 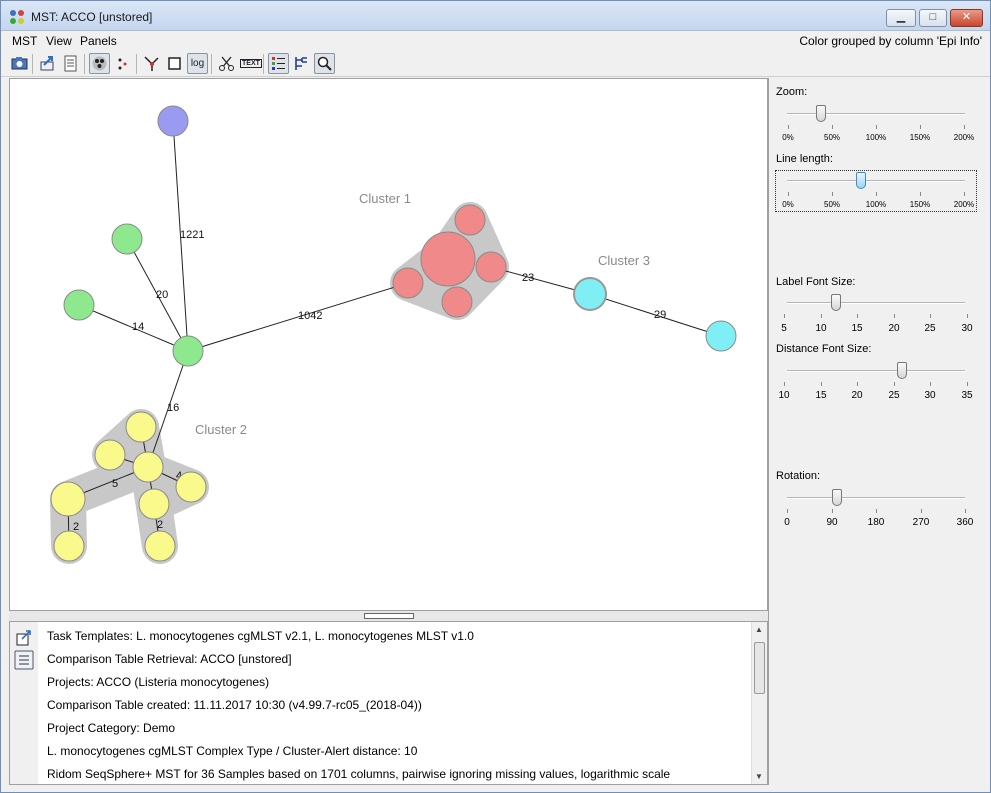 I want to click on menu-panels: Panels, so click(x=98, y=41).